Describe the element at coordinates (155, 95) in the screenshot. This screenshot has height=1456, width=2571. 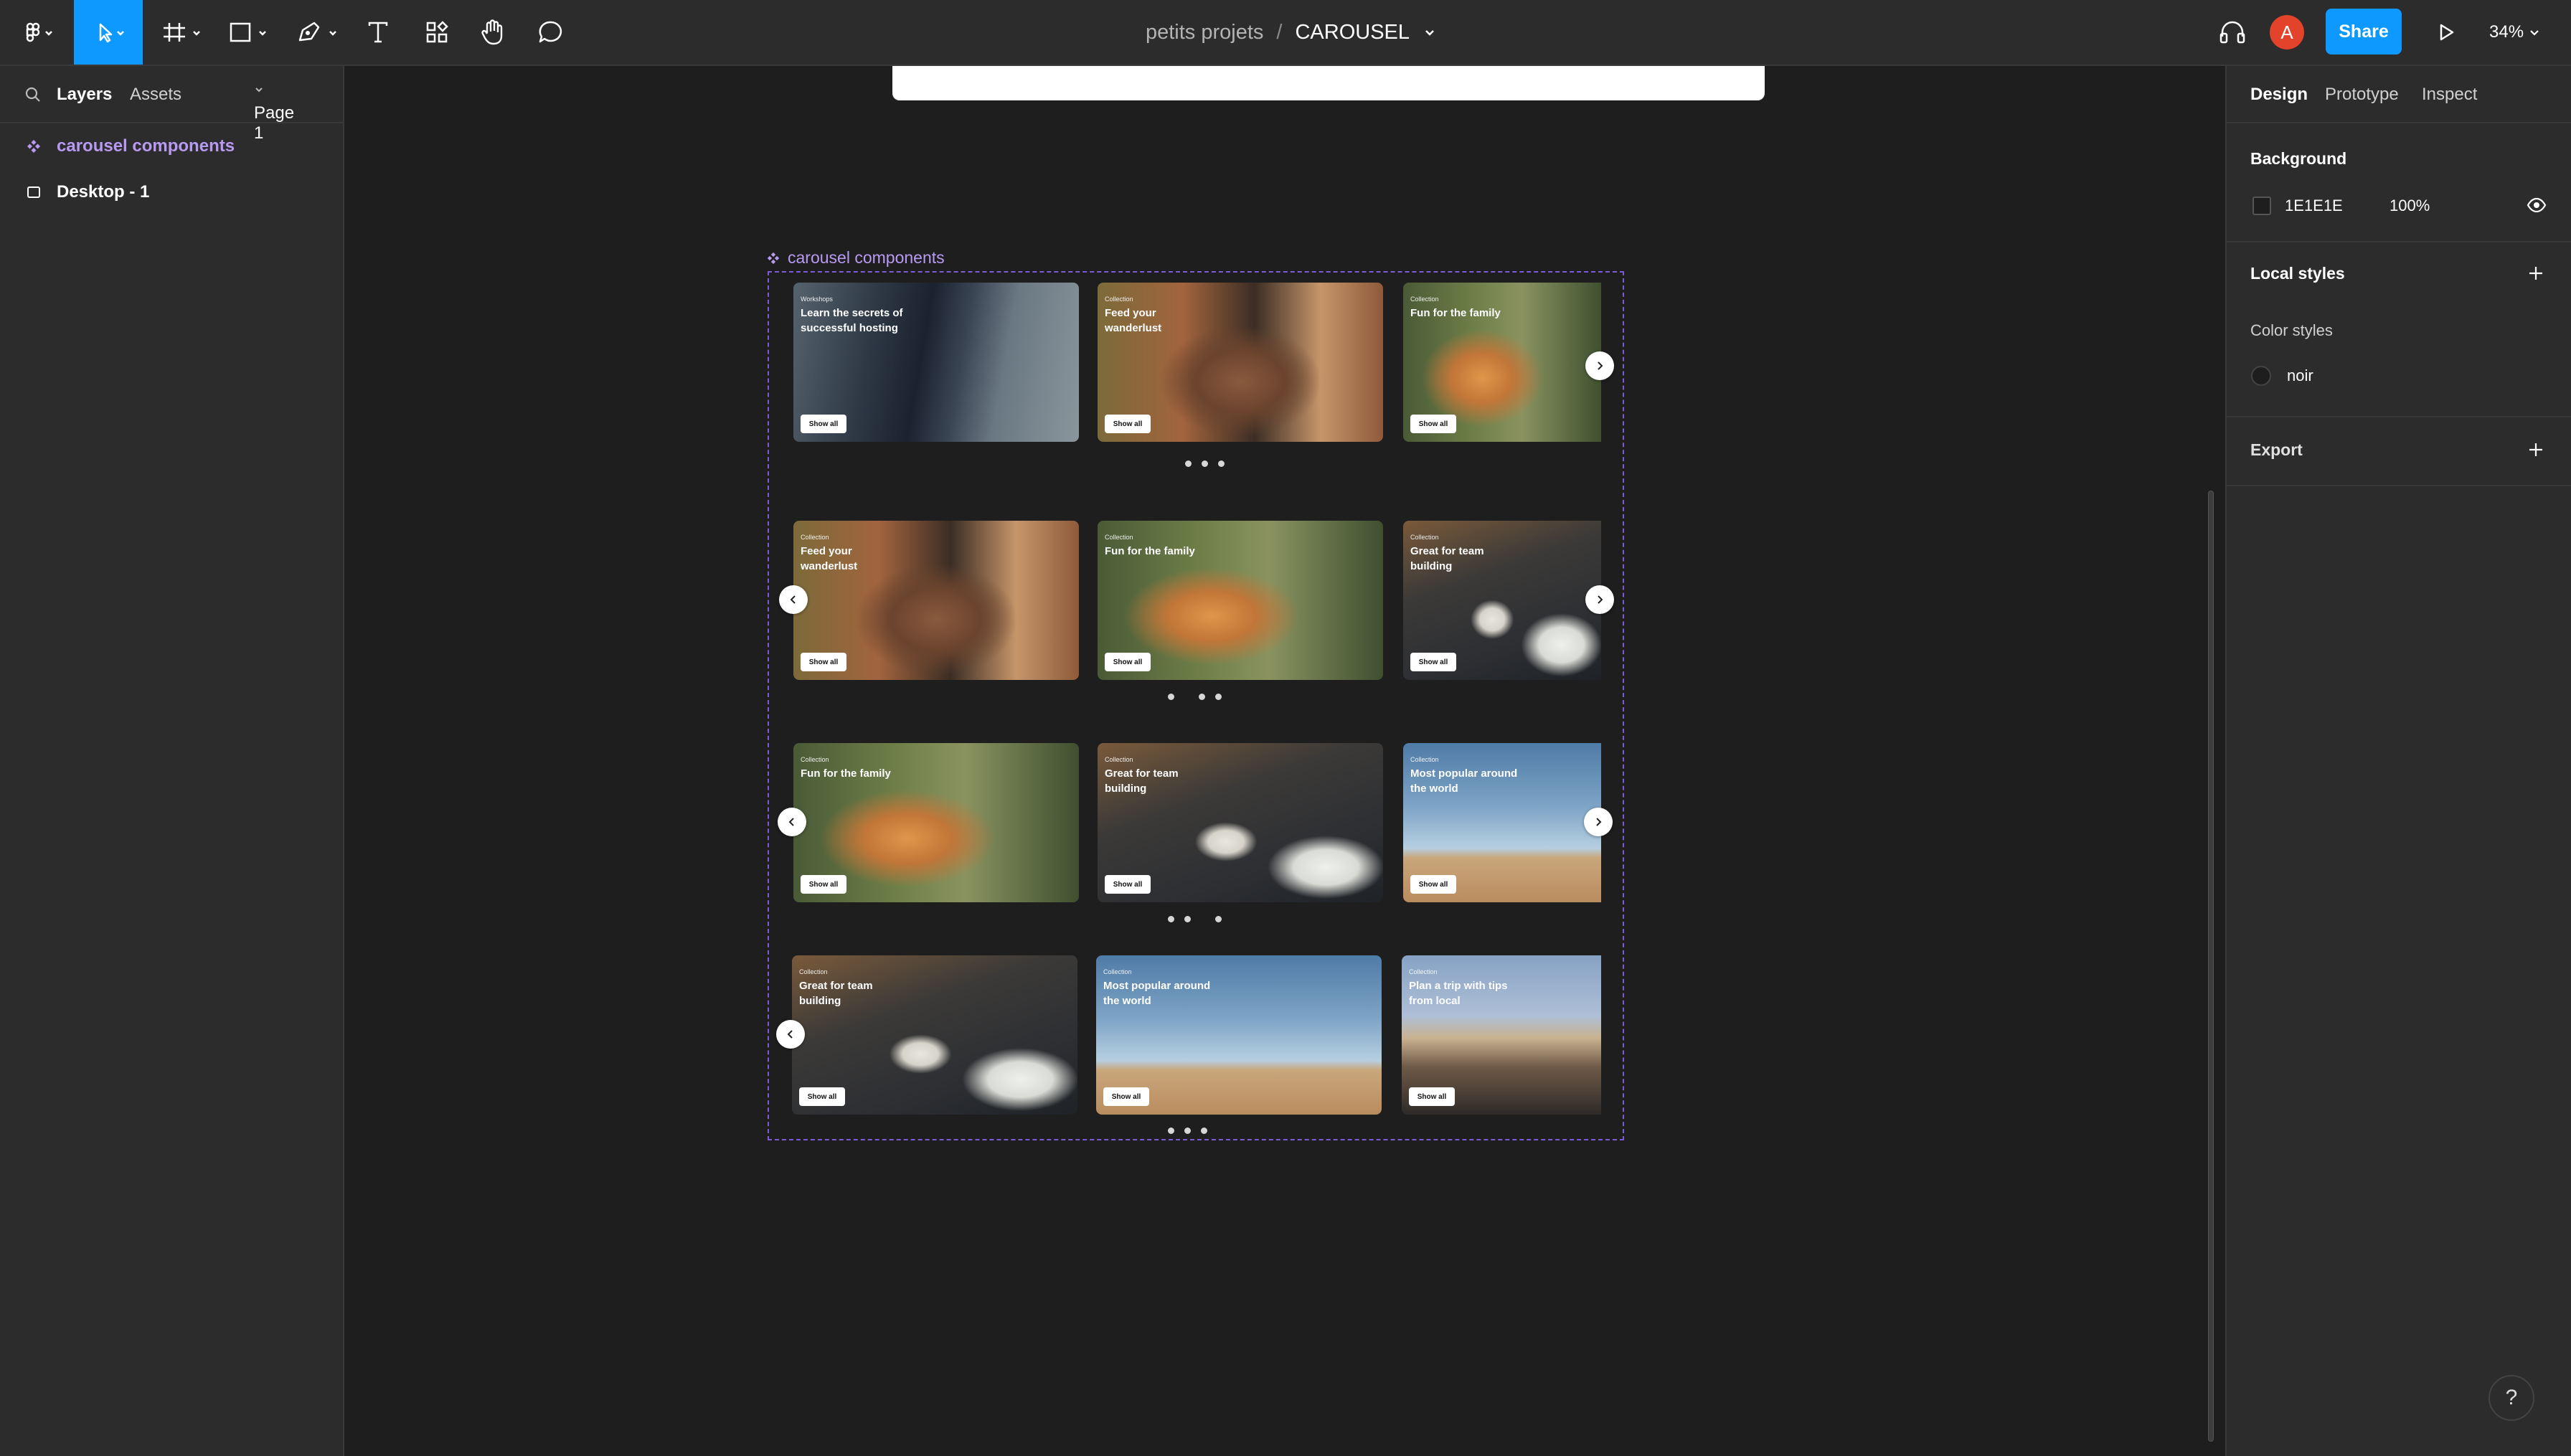
I see `tab-assets: Assets` at that location.